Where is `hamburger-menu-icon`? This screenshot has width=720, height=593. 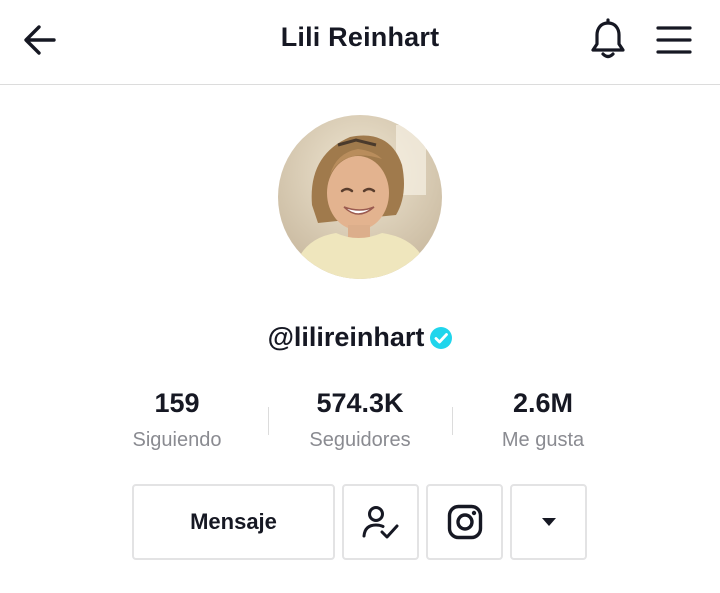 hamburger-menu-icon is located at coordinates (674, 40).